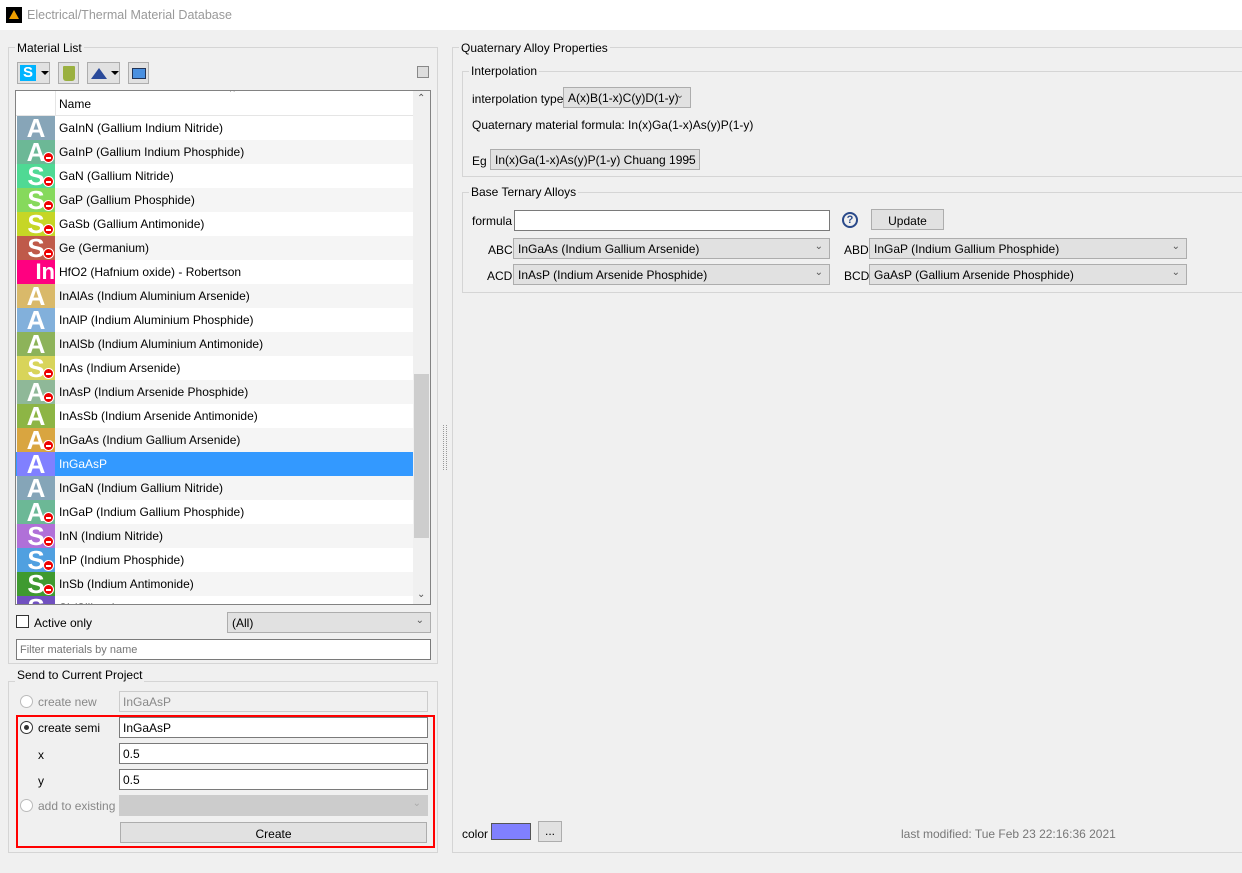 This screenshot has width=1242, height=873. What do you see at coordinates (63, 623) in the screenshot?
I see `active-only-label: Active only` at bounding box center [63, 623].